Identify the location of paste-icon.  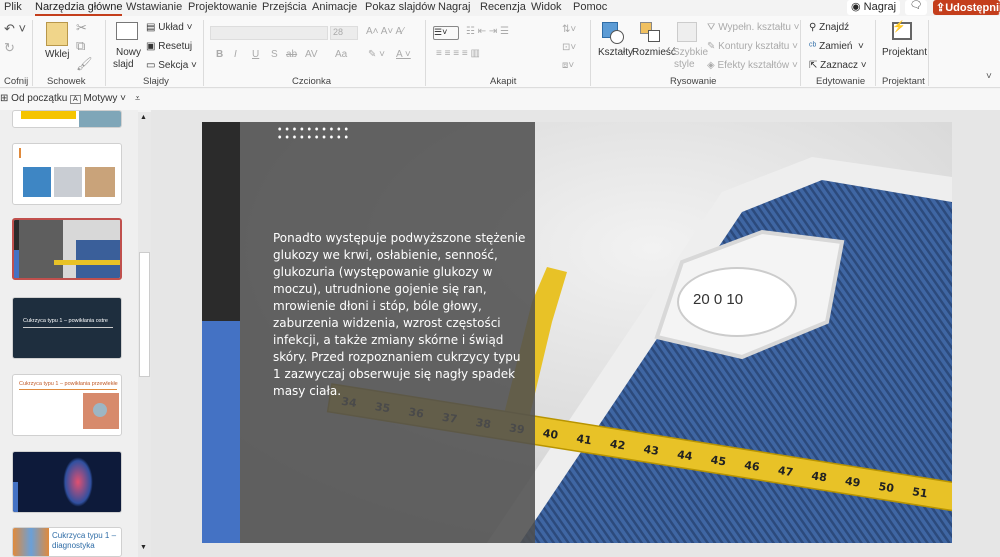
(57, 34).